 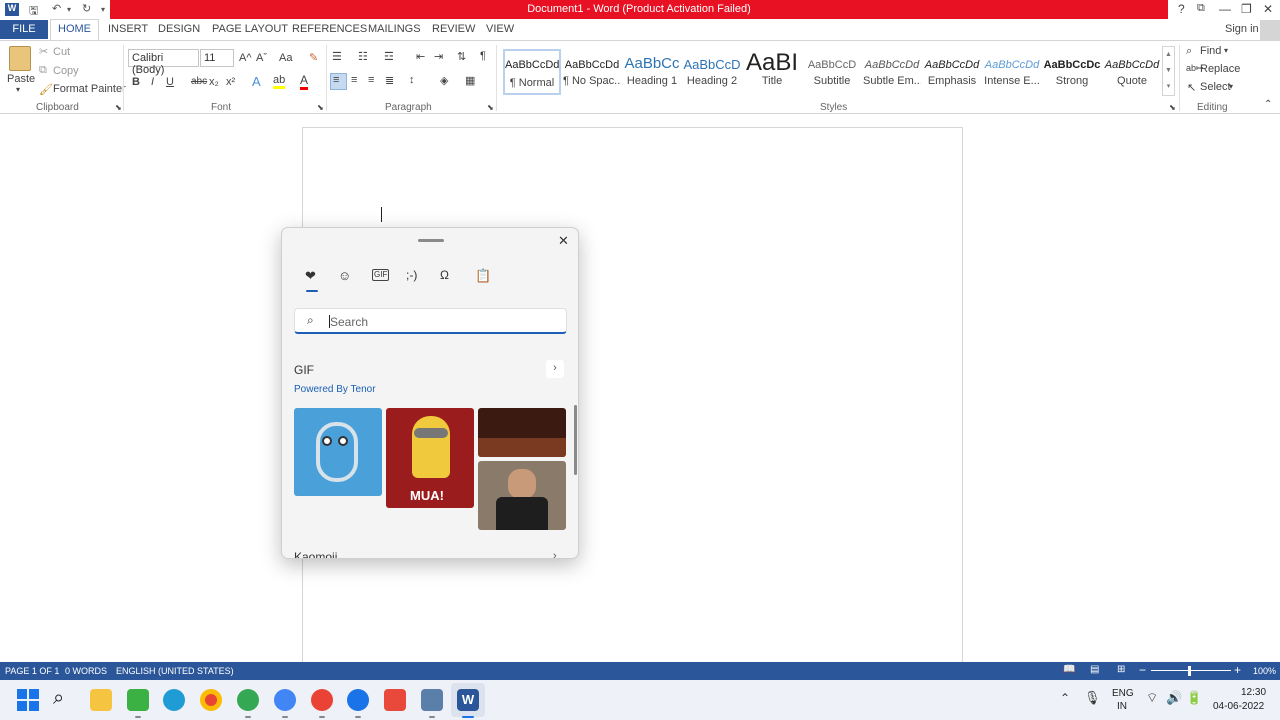 I want to click on change-case-button: Aa, so click(x=285, y=58).